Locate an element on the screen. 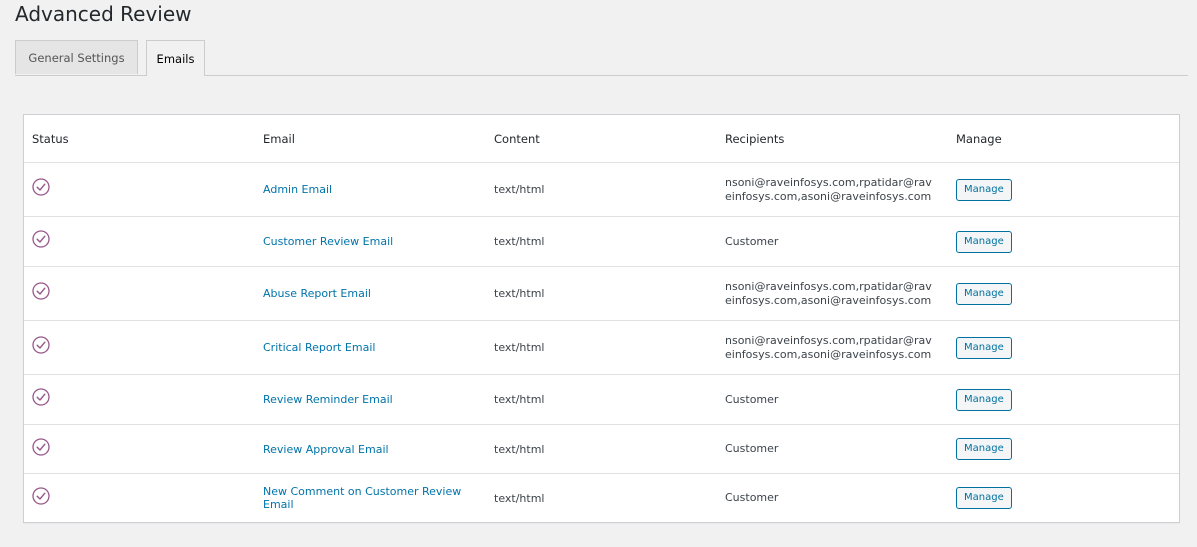  email-cell: Review Approval Email is located at coordinates (370, 449).